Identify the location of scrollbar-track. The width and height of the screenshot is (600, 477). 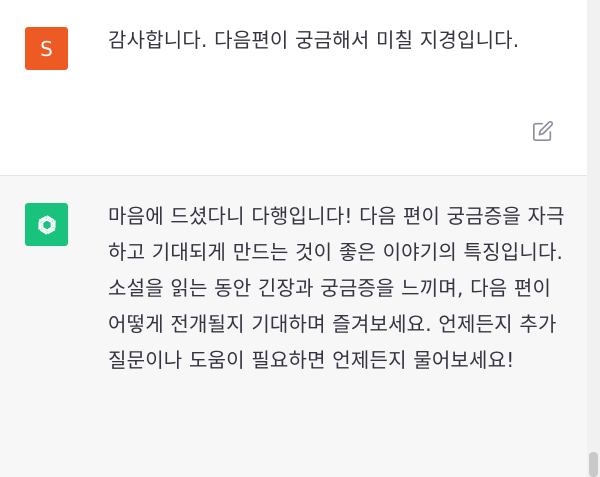
(593, 238).